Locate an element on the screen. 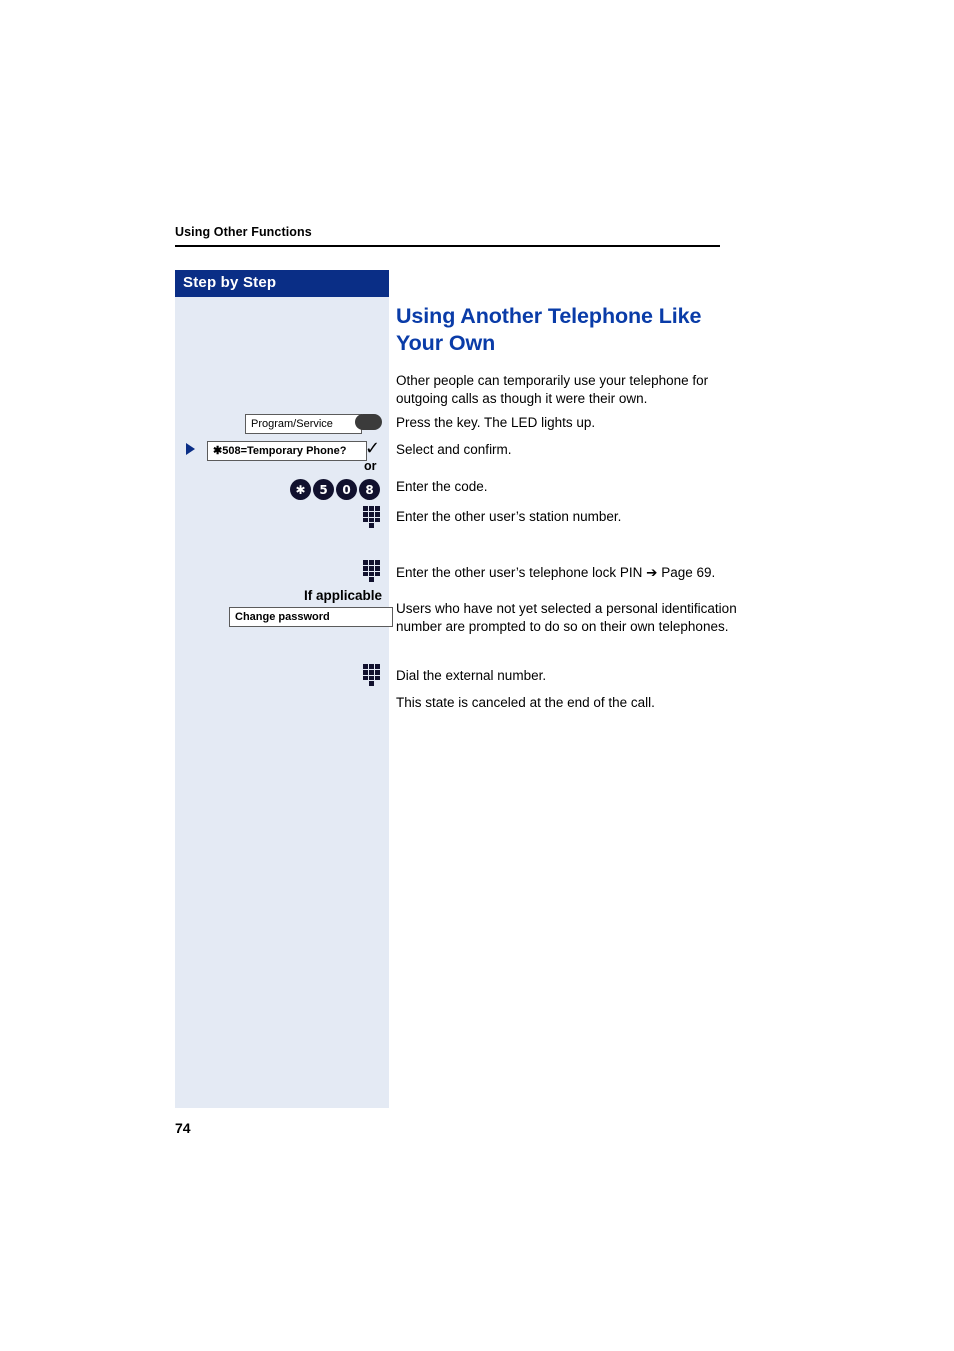  sidebar-title: Step by Step is located at coordinates (230, 282).